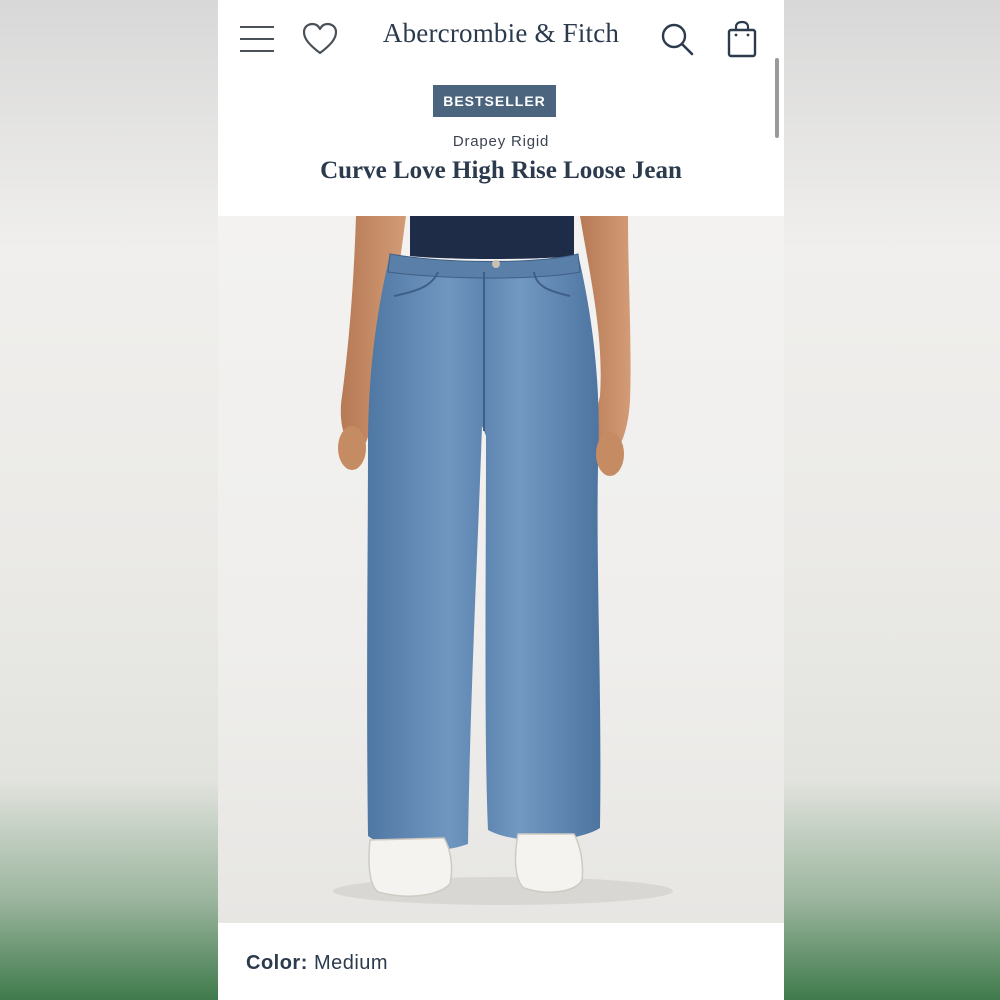  I want to click on top-navigation-bar: Abercrombie & Fitch, so click(501, 39).